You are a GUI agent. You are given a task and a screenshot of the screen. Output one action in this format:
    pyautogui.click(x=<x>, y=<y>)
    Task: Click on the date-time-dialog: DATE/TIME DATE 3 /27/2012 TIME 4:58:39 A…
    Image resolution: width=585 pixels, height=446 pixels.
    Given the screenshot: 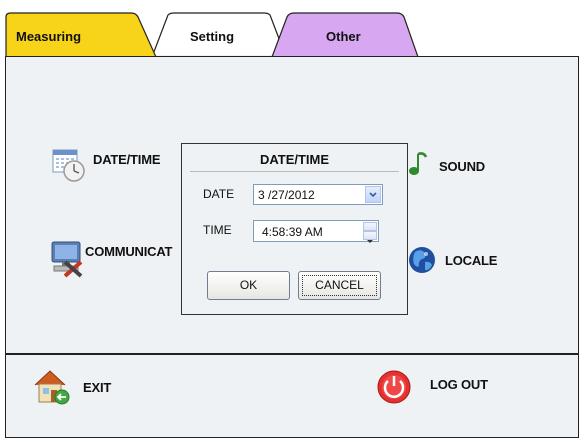 What is the action you would take?
    pyautogui.click(x=294, y=229)
    